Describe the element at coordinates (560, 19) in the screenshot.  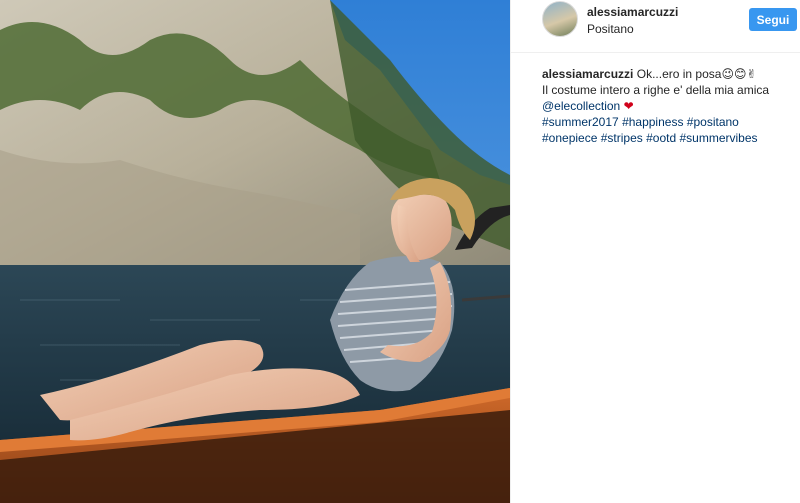
I see `avatar` at that location.